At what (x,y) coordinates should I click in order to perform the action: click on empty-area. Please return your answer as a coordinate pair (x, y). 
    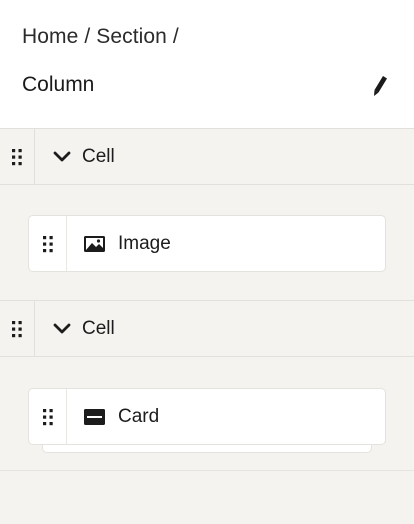
    Looking at the image, I should click on (207, 497).